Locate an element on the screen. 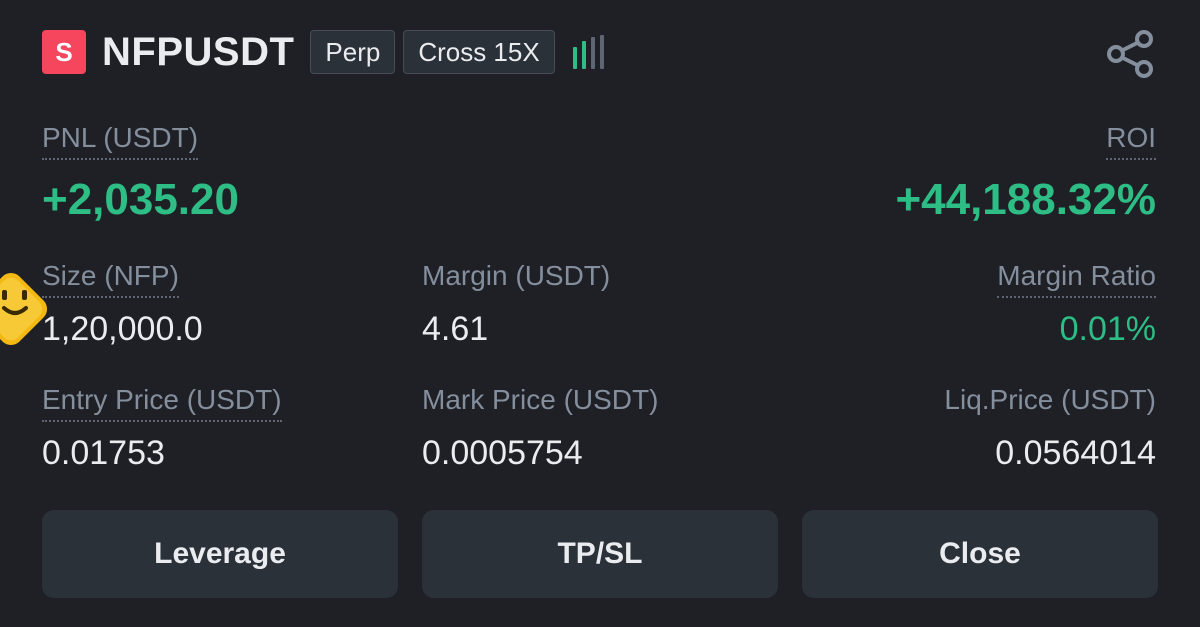 This screenshot has width=1200, height=627. size-value: 1,20,000.0 is located at coordinates (122, 329).